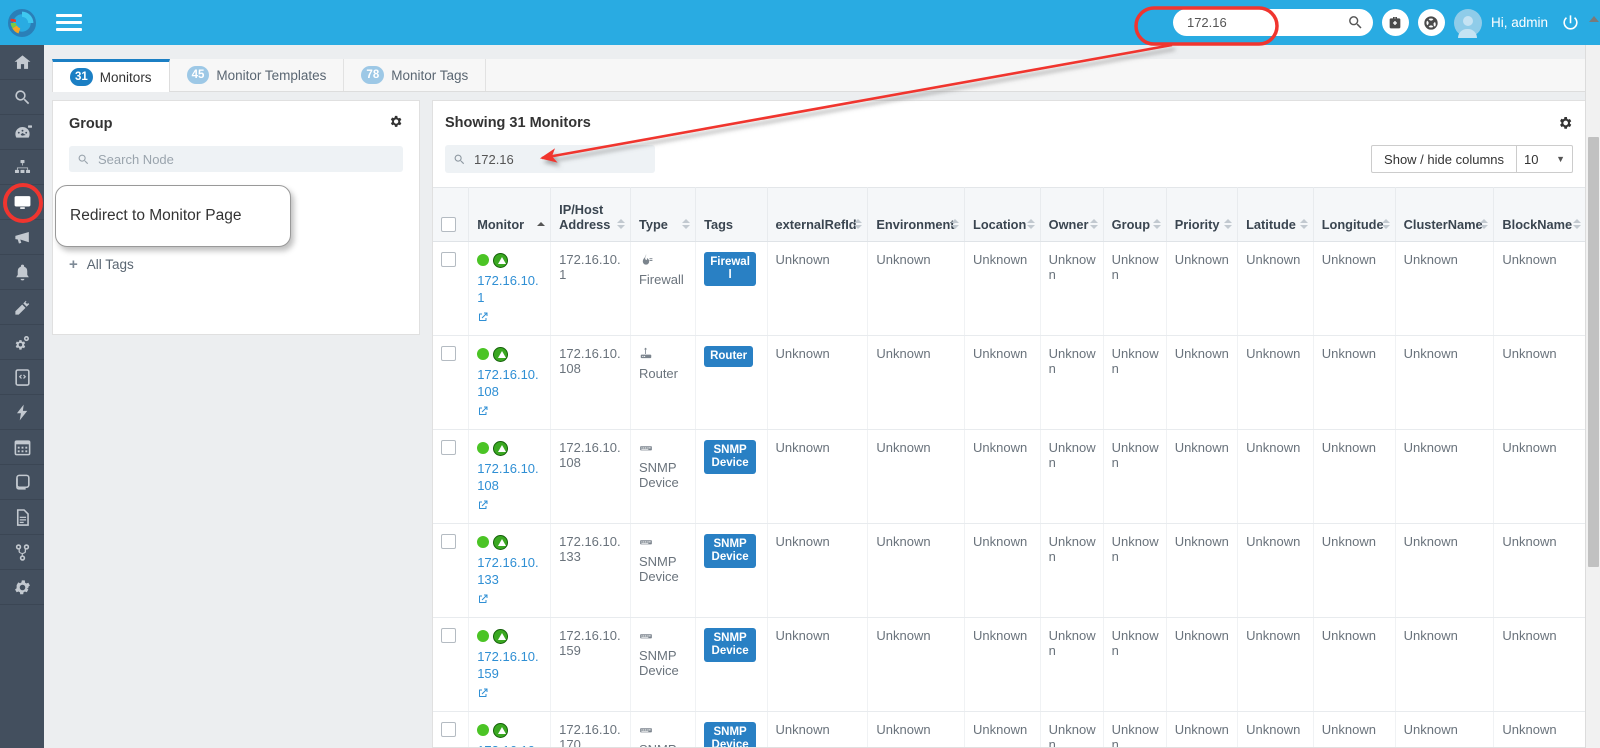 The width and height of the screenshot is (1600, 748). What do you see at coordinates (1444, 159) in the screenshot?
I see `show-hide-columns-button: Show / hide columns` at bounding box center [1444, 159].